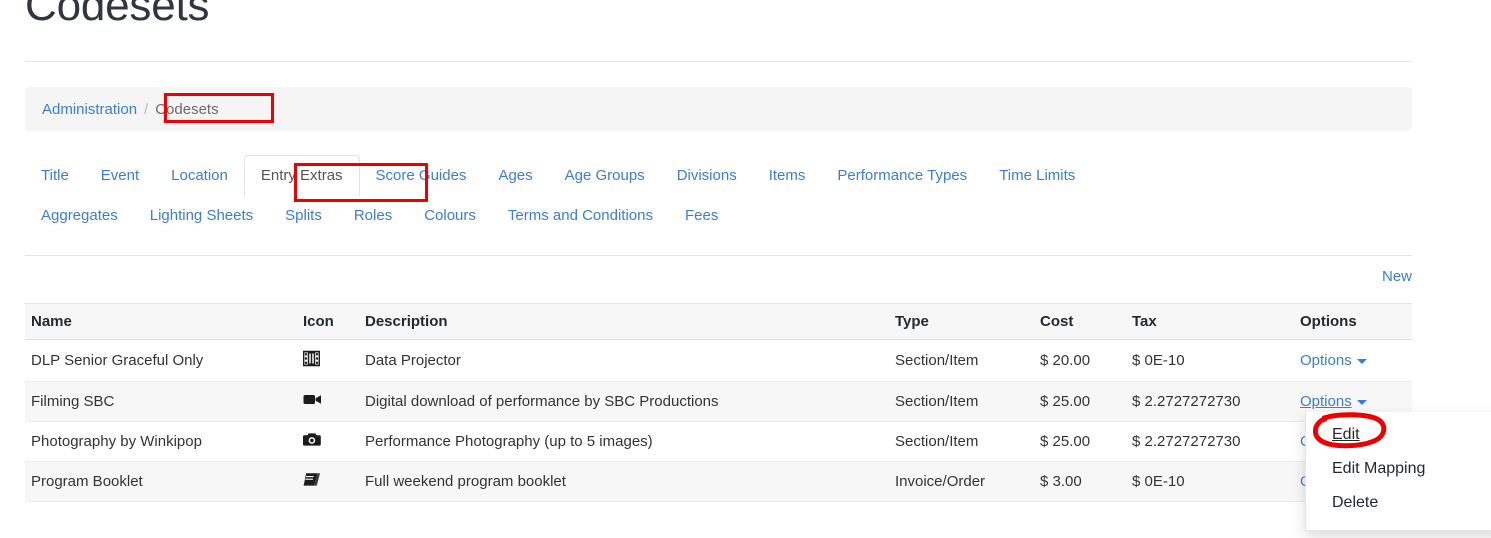 This screenshot has height=538, width=1491. What do you see at coordinates (161, 321) in the screenshot?
I see `column-header-name: Name` at bounding box center [161, 321].